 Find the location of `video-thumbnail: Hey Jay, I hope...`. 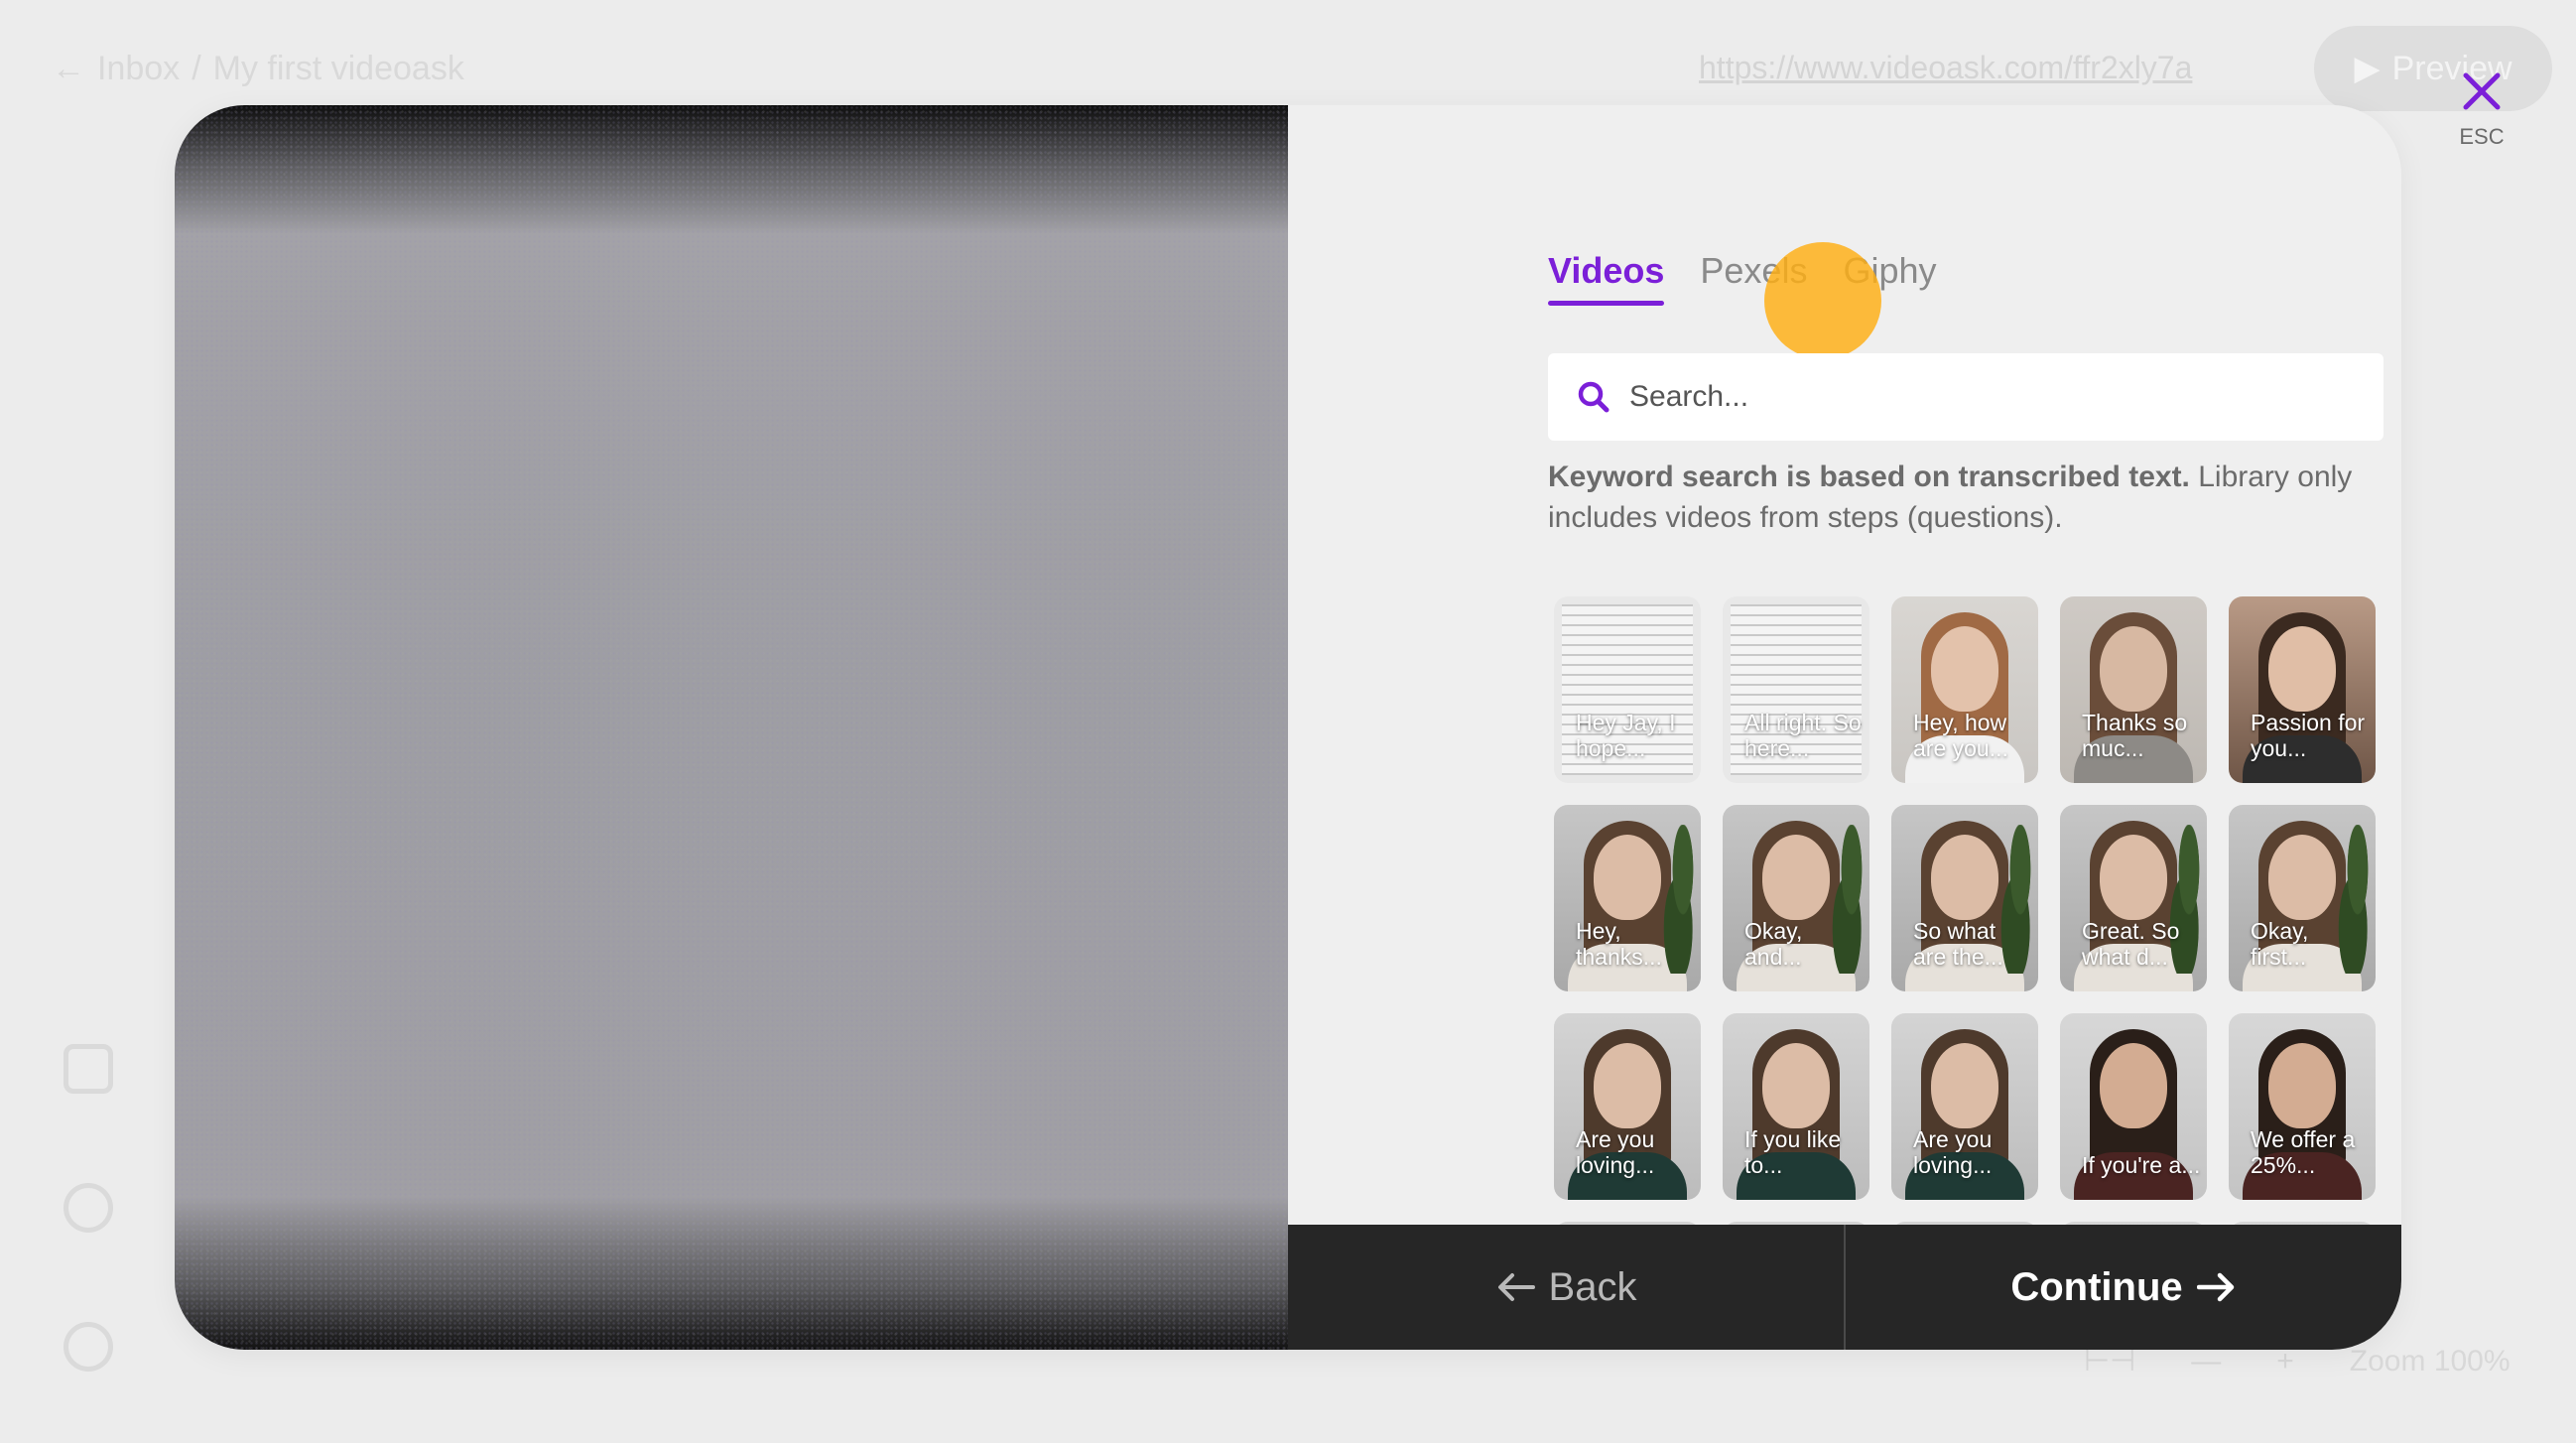

video-thumbnail: Hey Jay, I hope... is located at coordinates (1628, 689).